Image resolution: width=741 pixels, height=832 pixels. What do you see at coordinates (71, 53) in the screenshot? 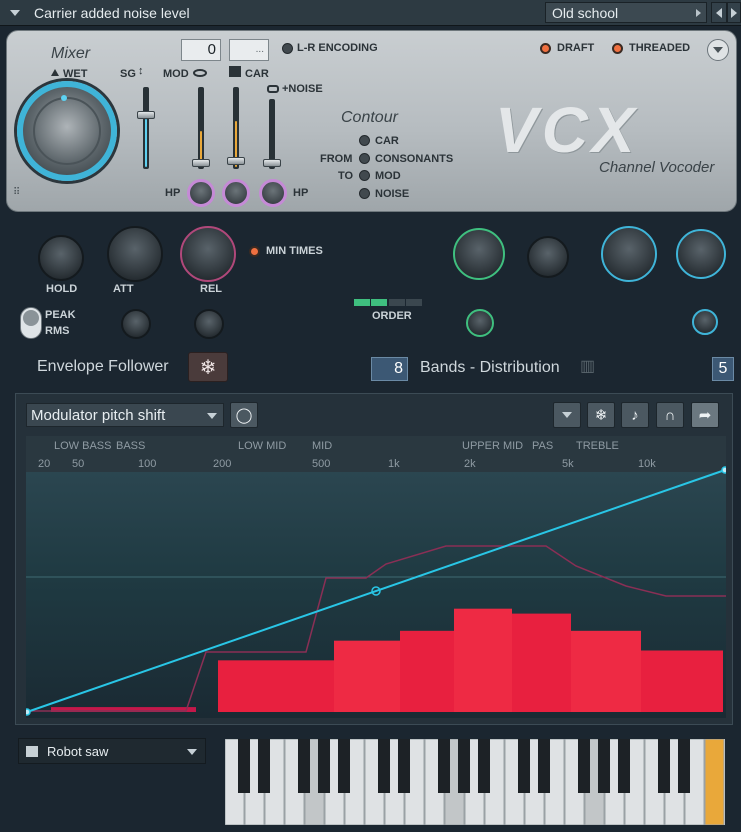
I see `mixer-title: Mixer` at bounding box center [71, 53].